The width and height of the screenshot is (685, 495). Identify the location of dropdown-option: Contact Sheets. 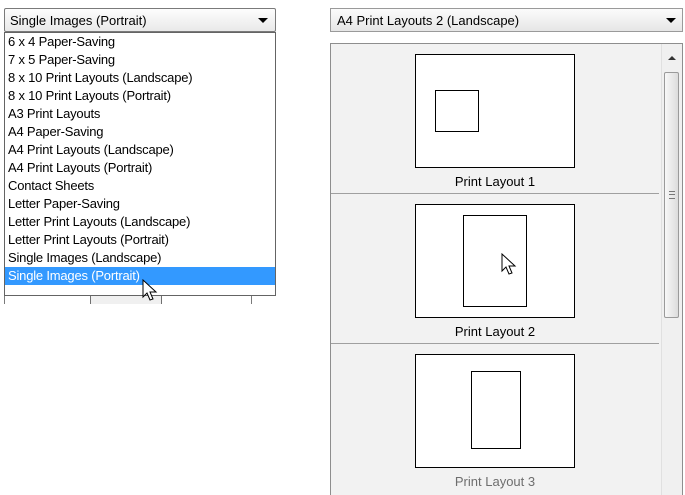
(140, 186).